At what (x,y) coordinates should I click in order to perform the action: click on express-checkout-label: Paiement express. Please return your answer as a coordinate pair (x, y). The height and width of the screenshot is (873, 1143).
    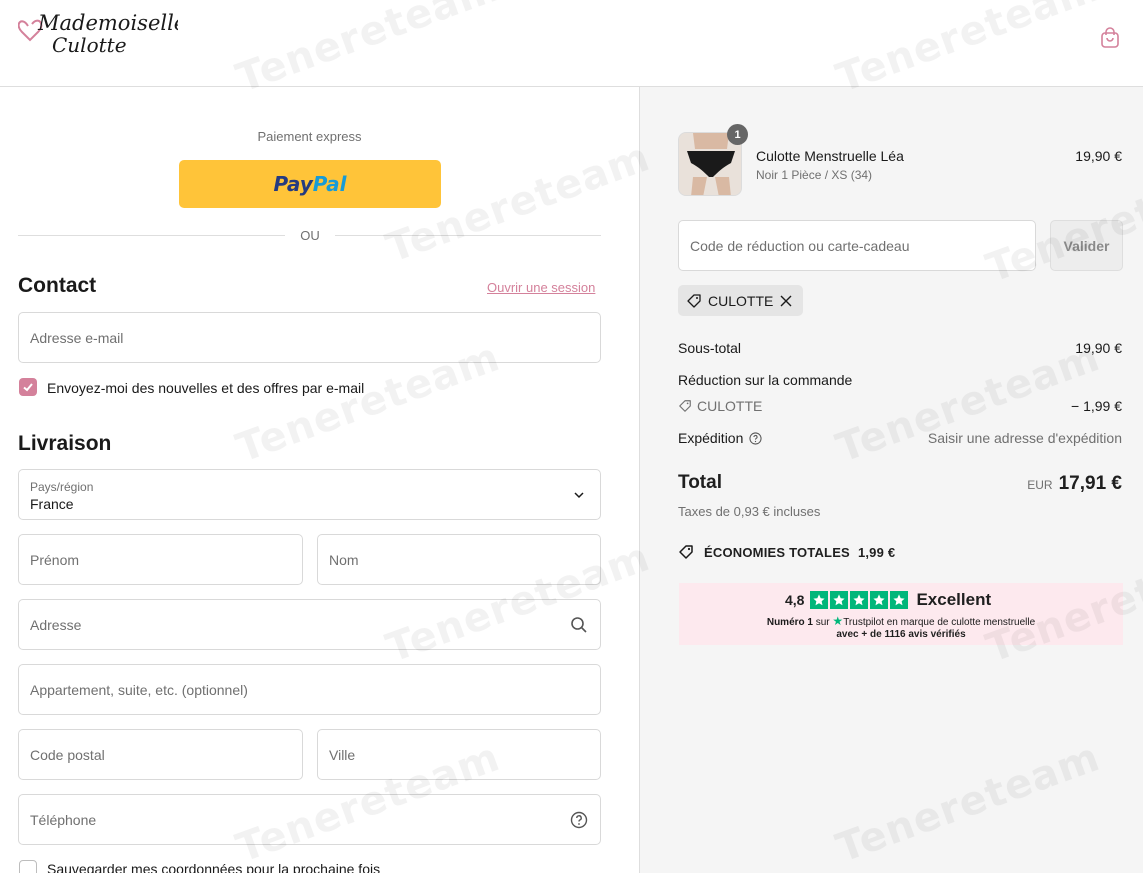
    Looking at the image, I should click on (309, 136).